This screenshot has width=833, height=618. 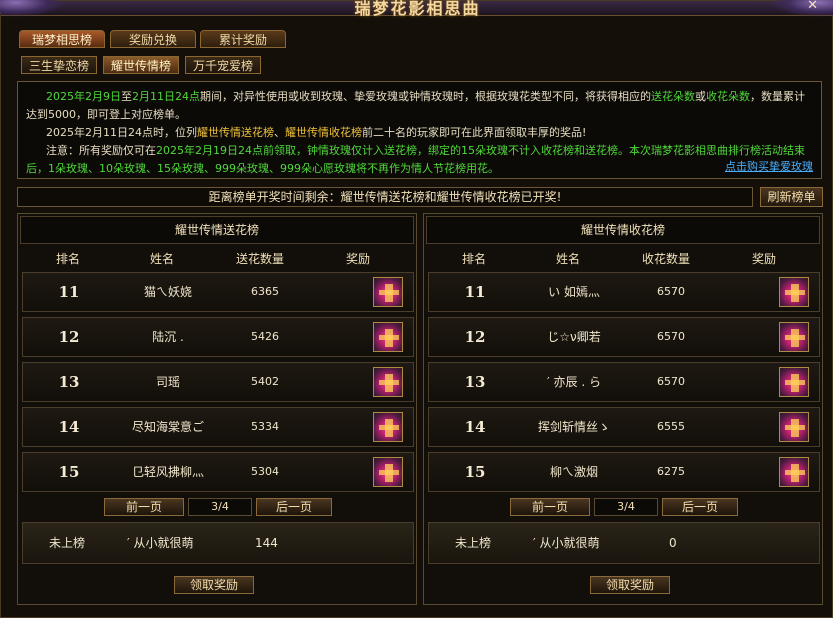 What do you see at coordinates (83, 96) in the screenshot?
I see `notice-start-date: 2025年2月9日` at bounding box center [83, 96].